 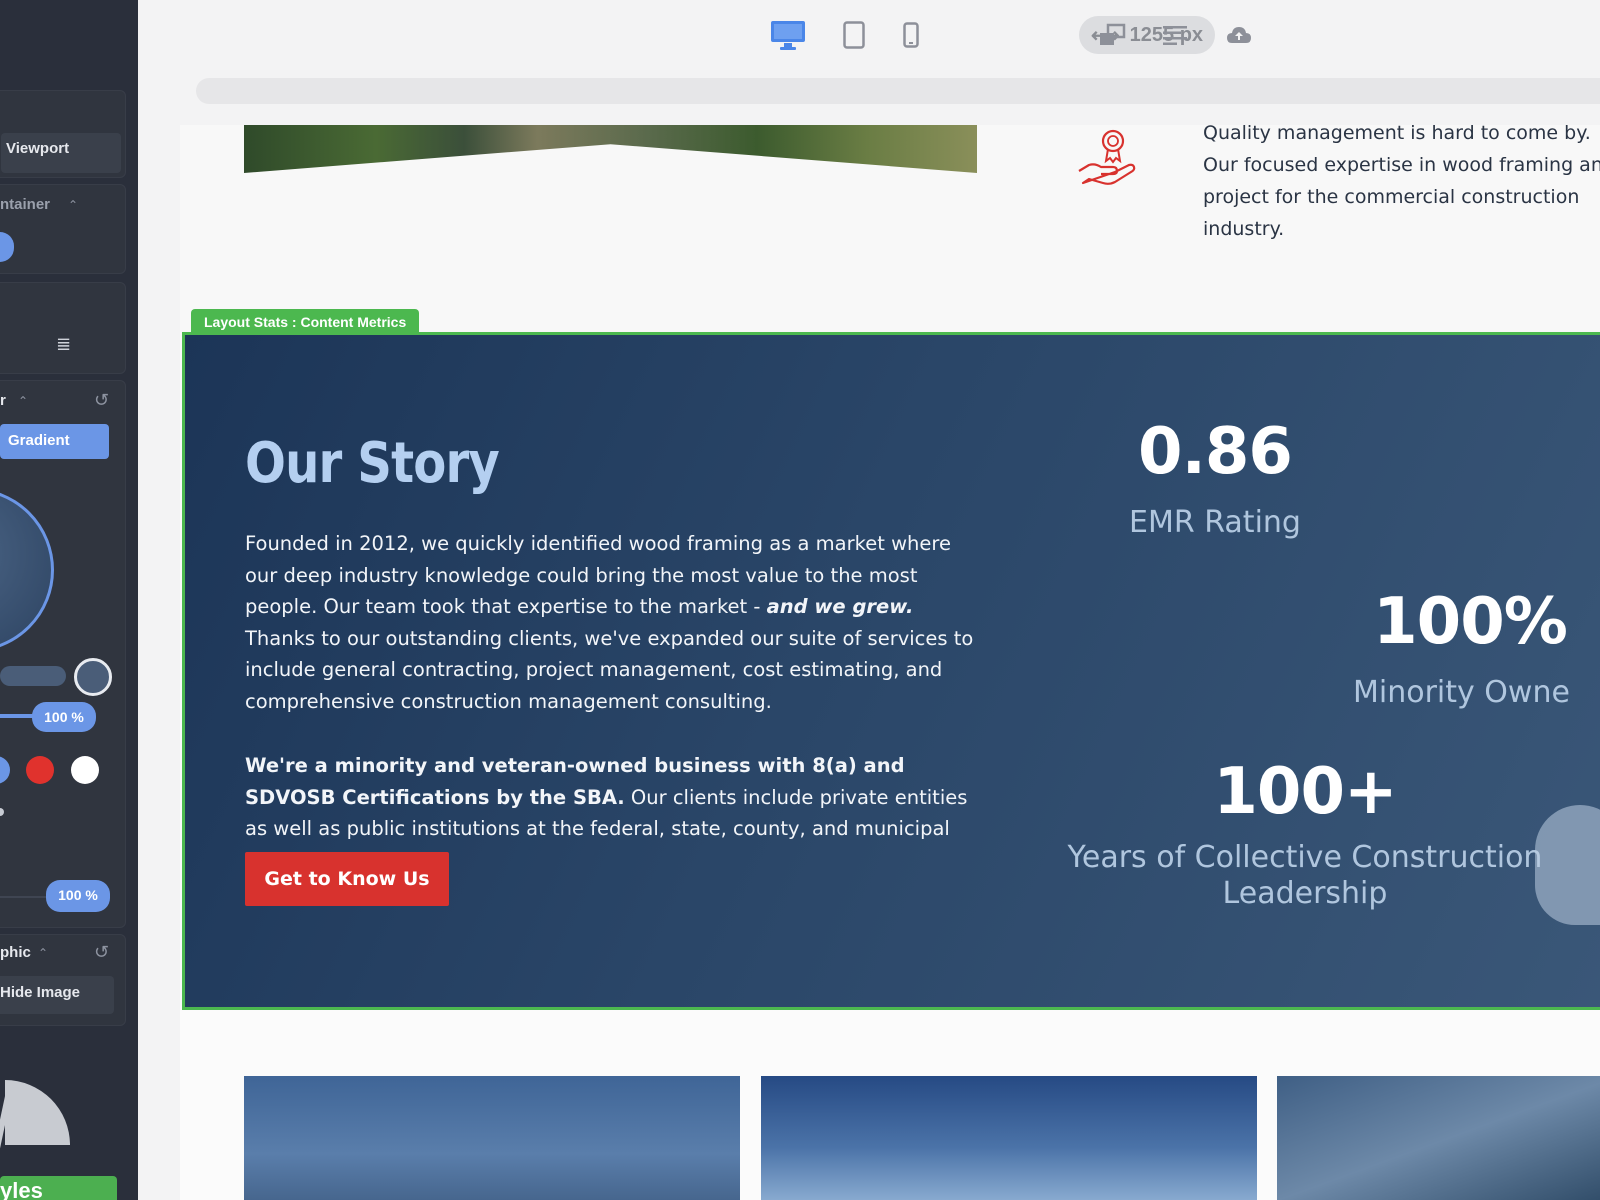 I want to click on story-title: Our Story, so click(x=372, y=463).